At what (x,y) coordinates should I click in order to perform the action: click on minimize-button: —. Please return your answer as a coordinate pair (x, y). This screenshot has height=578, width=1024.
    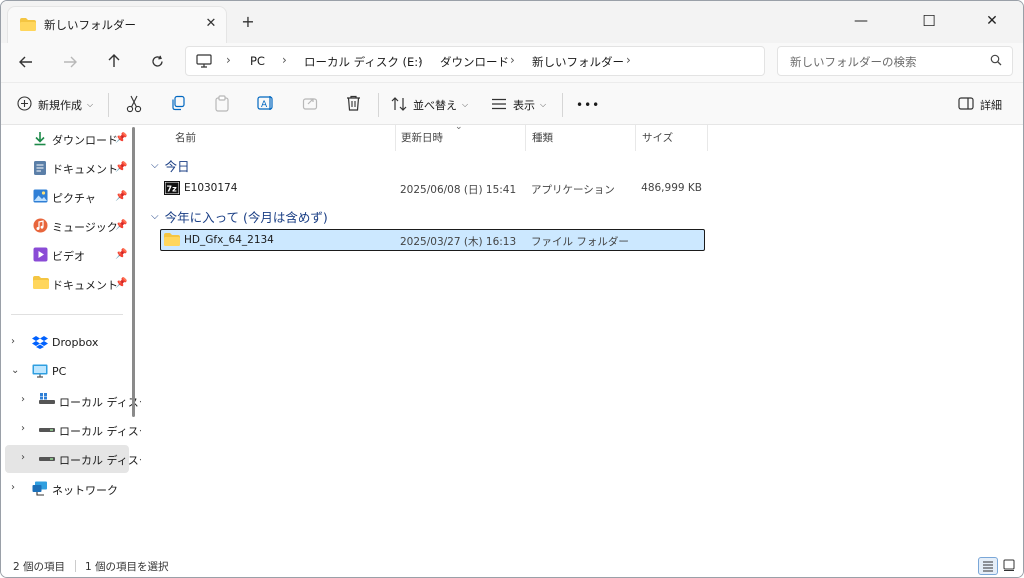
    Looking at the image, I should click on (861, 21).